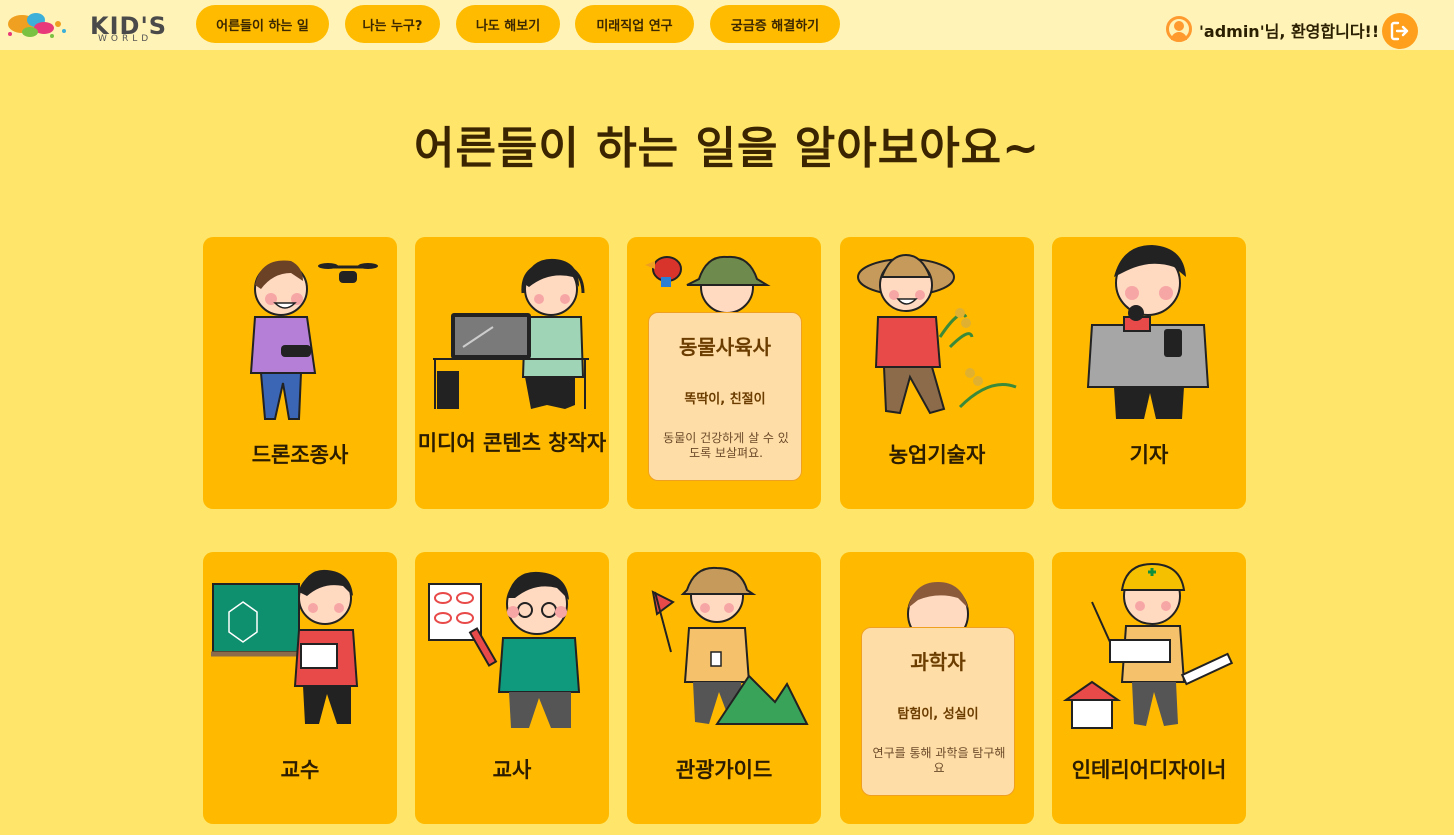  I want to click on journalist-illustration, so click(1148, 332).